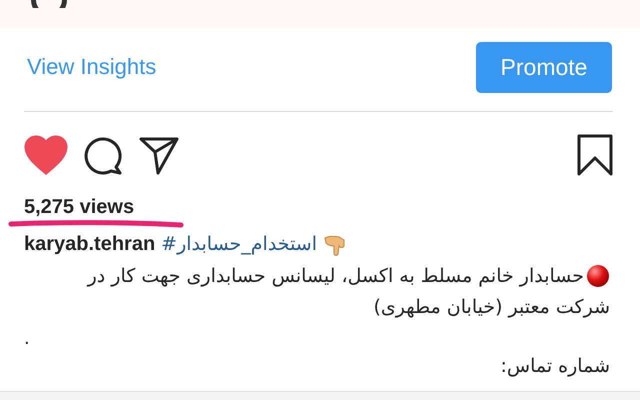  I want to click on username: karyab.tehran, so click(90, 244).